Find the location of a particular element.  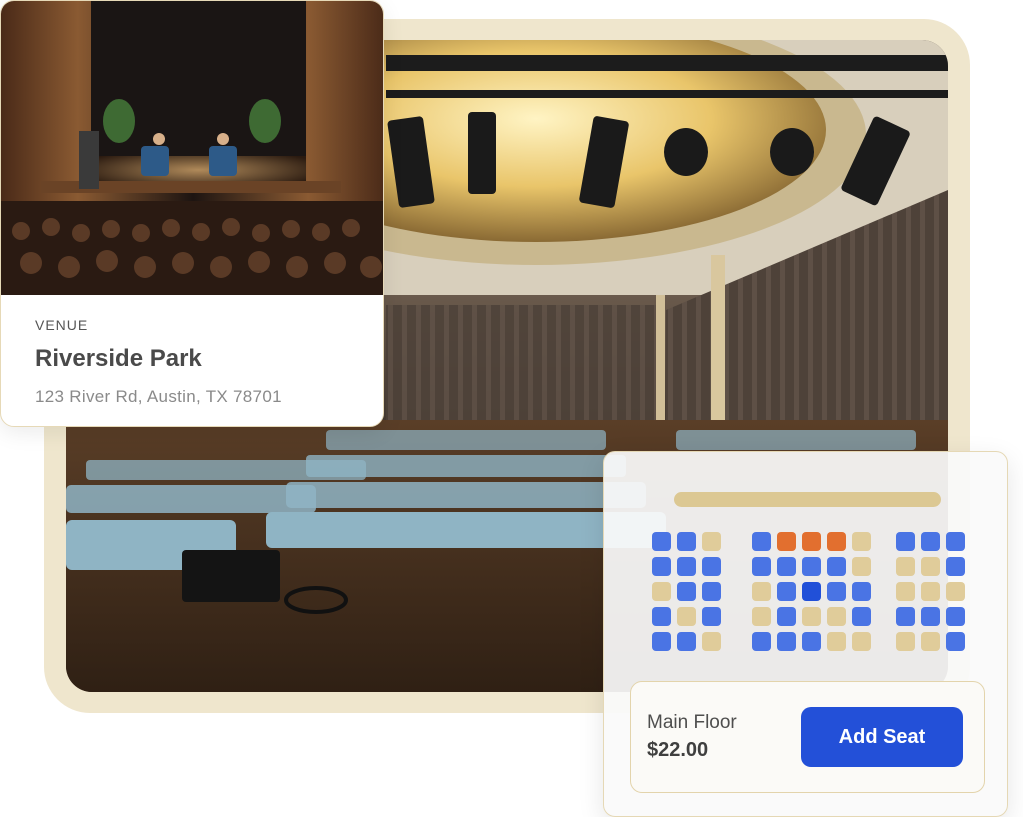

seat-selected is located at coordinates (811, 591).